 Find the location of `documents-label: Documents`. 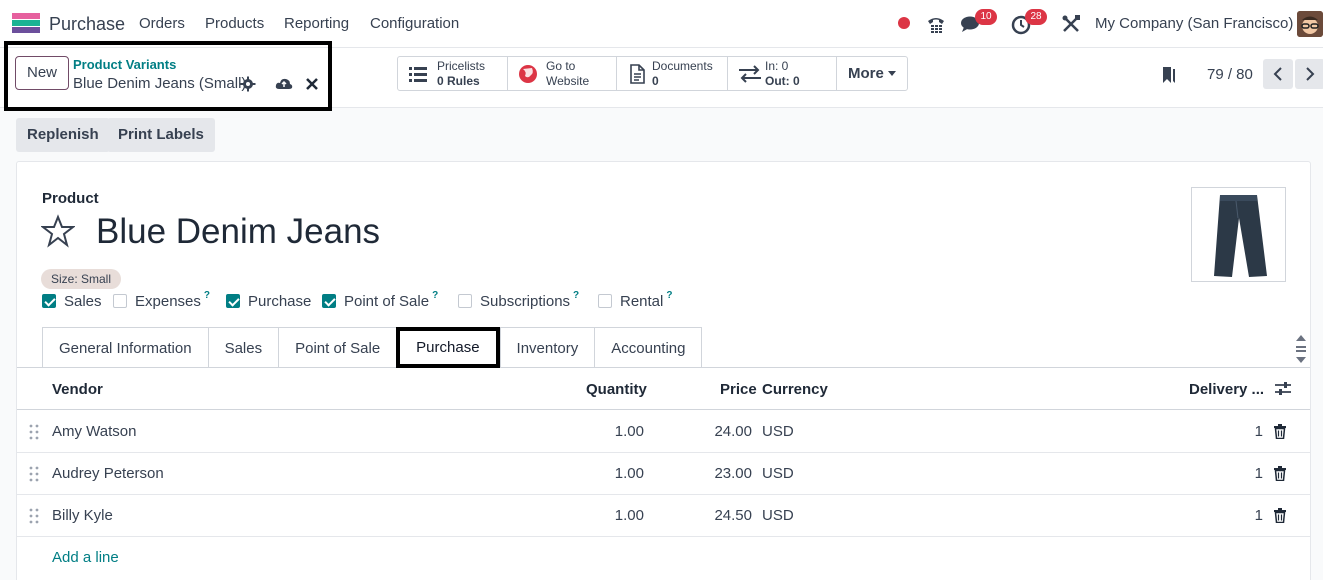

documents-label: Documents is located at coordinates (682, 66).